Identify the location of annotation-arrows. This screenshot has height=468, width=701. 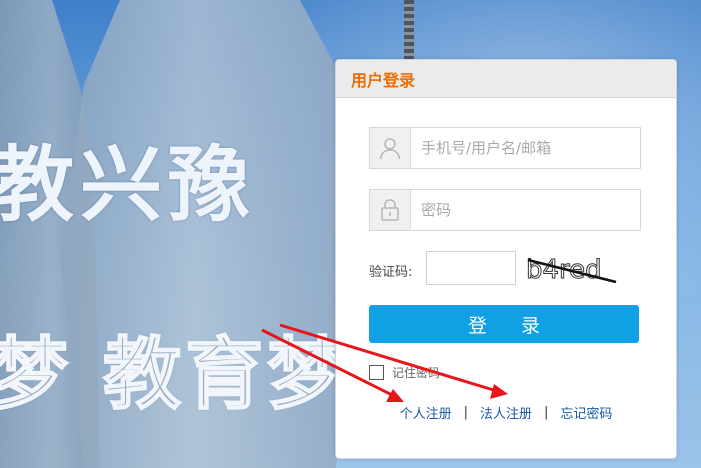
(384, 362).